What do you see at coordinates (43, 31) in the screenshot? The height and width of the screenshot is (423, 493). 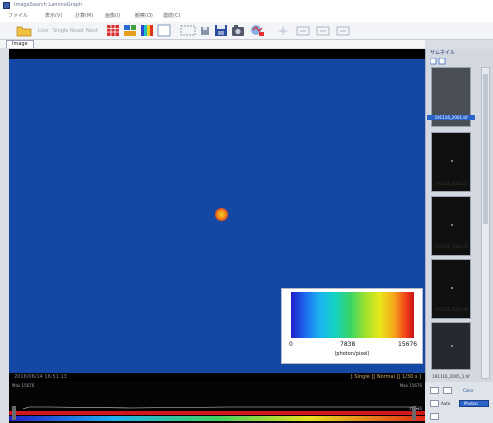 I see `live-button: Live` at bounding box center [43, 31].